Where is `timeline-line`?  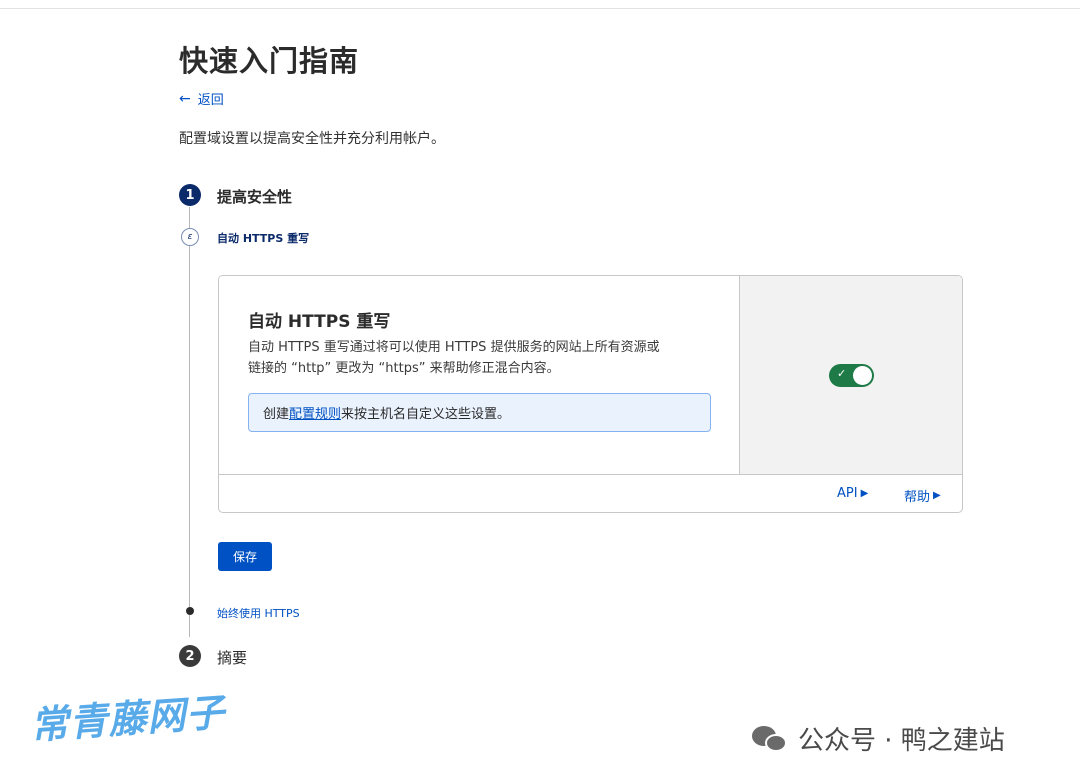 timeline-line is located at coordinates (189, 422).